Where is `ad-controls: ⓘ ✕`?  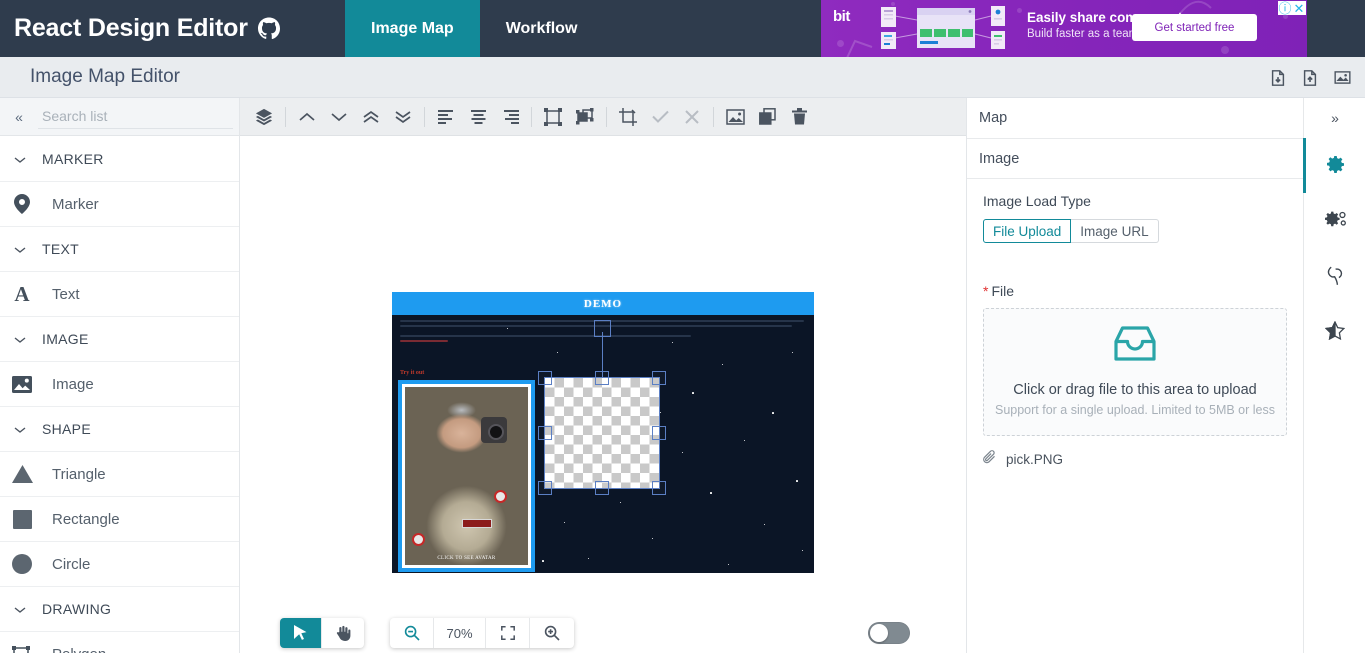 ad-controls: ⓘ ✕ is located at coordinates (1292, 8).